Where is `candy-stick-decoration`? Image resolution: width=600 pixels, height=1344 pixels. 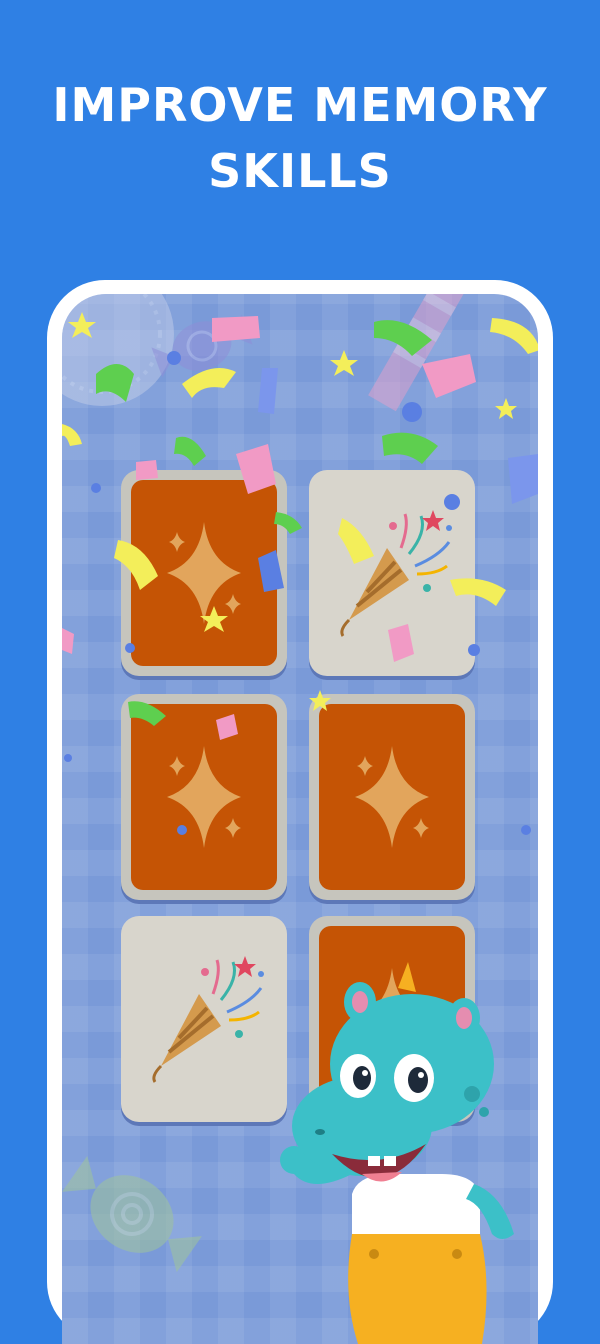 candy-stick-decoration is located at coordinates (417, 353).